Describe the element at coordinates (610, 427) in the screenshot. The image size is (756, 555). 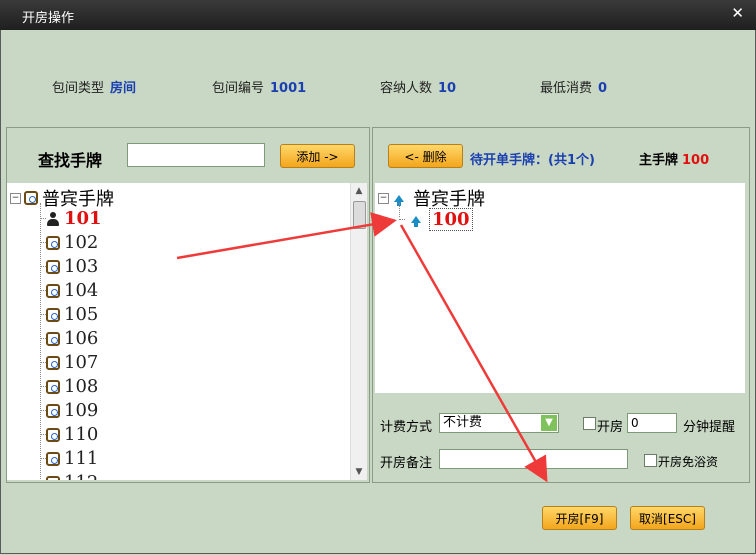
I see `open-reminder-label: 开房` at that location.